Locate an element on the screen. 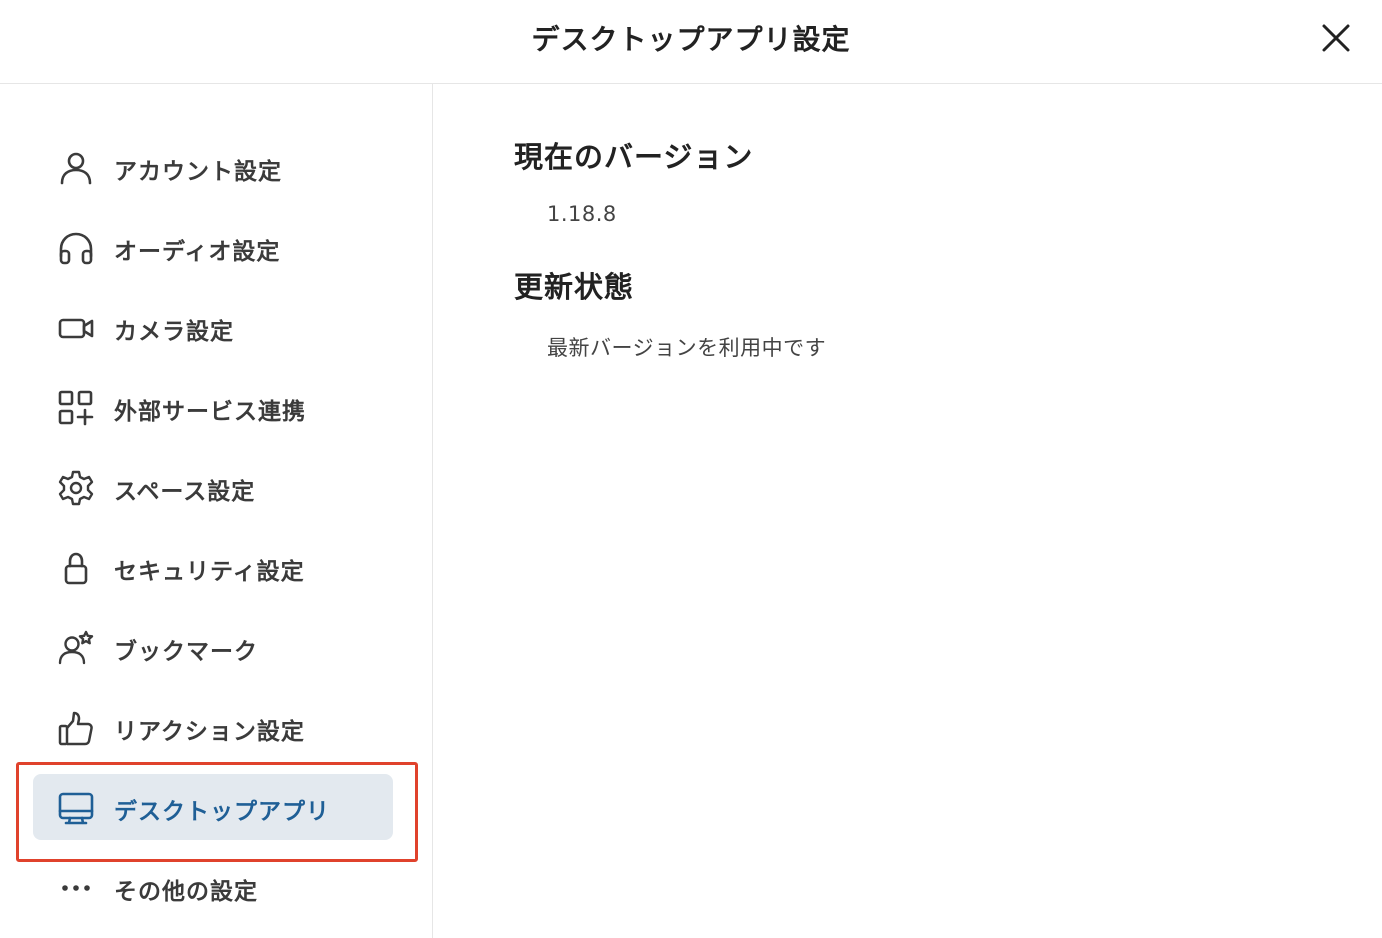 Image resolution: width=1382 pixels, height=938 pixels. dialog-title: デスクトップアプリ設定 is located at coordinates (691, 39).